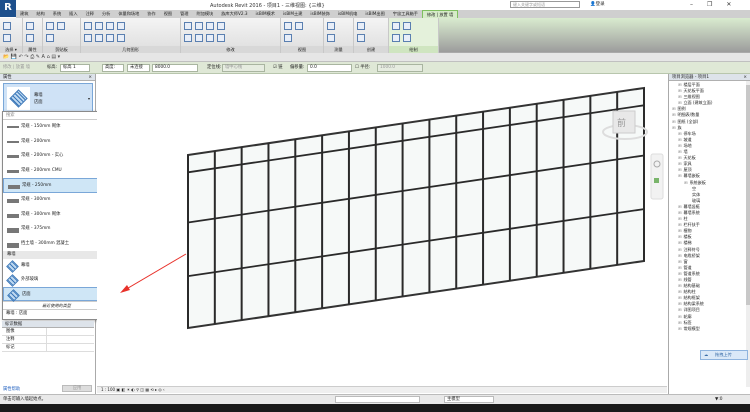 The image size is (750, 412). I want to click on tab-4: 注释, so click(90, 14).